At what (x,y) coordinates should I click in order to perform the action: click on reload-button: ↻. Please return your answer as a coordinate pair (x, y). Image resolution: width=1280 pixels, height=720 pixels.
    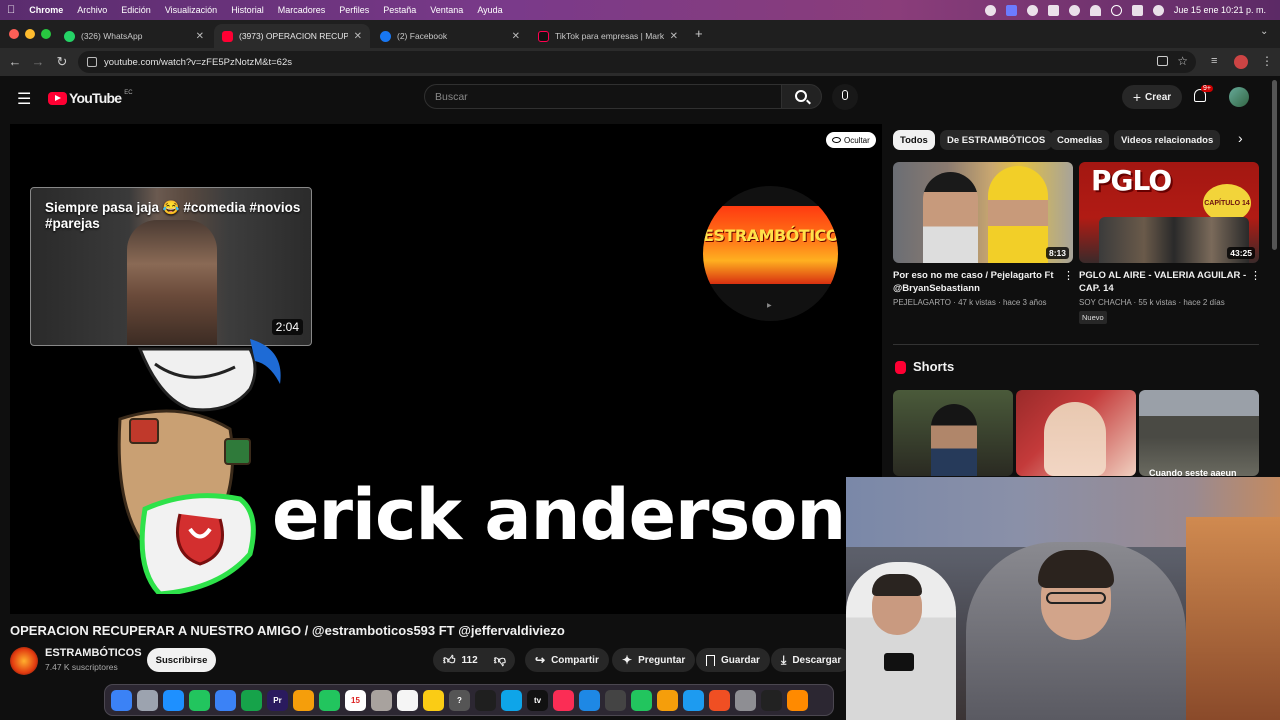
    Looking at the image, I should click on (62, 62).